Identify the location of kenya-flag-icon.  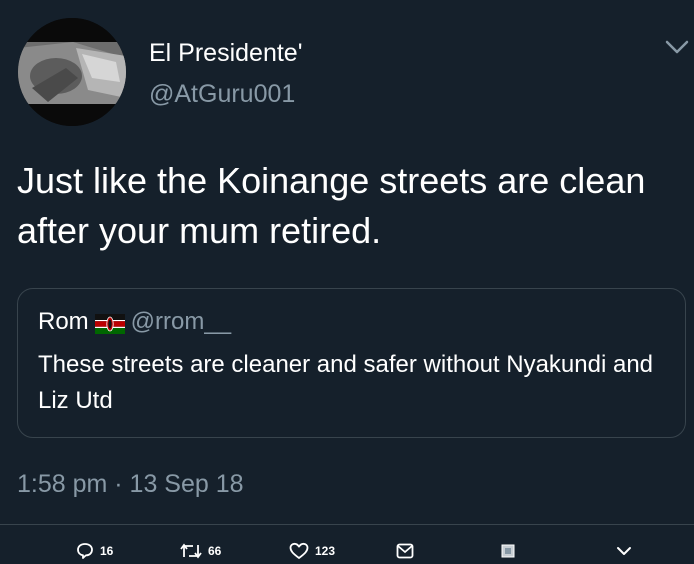
(109, 323).